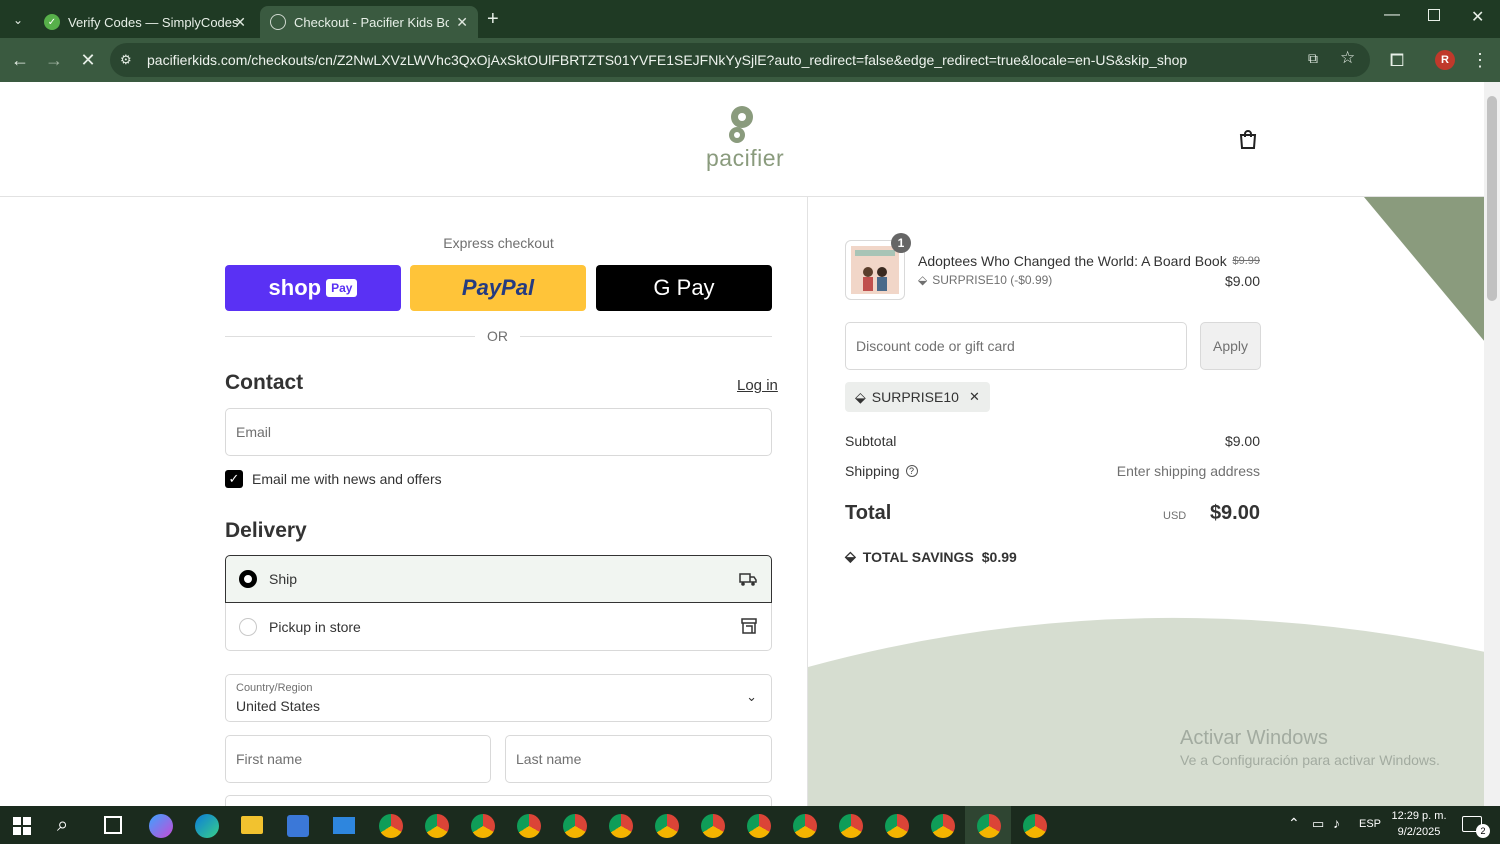 This screenshot has height=844, width=1500. Describe the element at coordinates (493, 19) in the screenshot. I see `new-tab-icon: +` at that location.